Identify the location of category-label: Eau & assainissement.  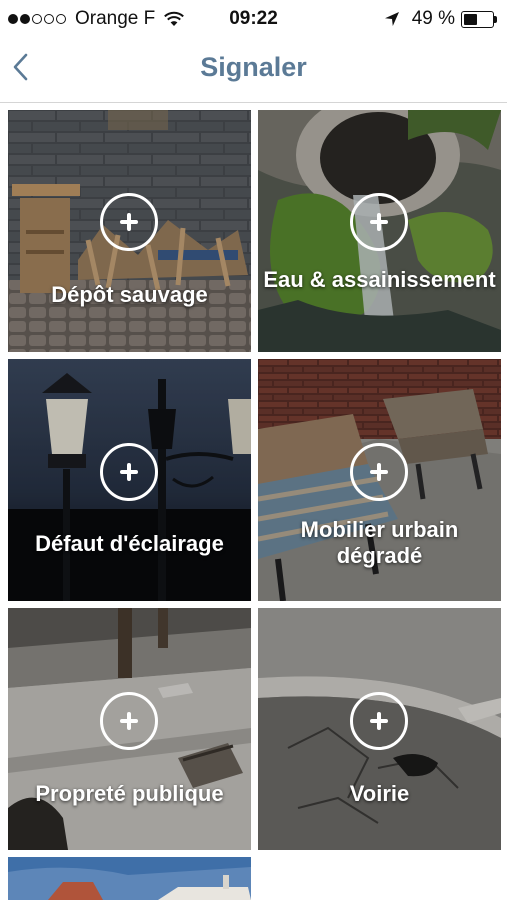
(379, 279).